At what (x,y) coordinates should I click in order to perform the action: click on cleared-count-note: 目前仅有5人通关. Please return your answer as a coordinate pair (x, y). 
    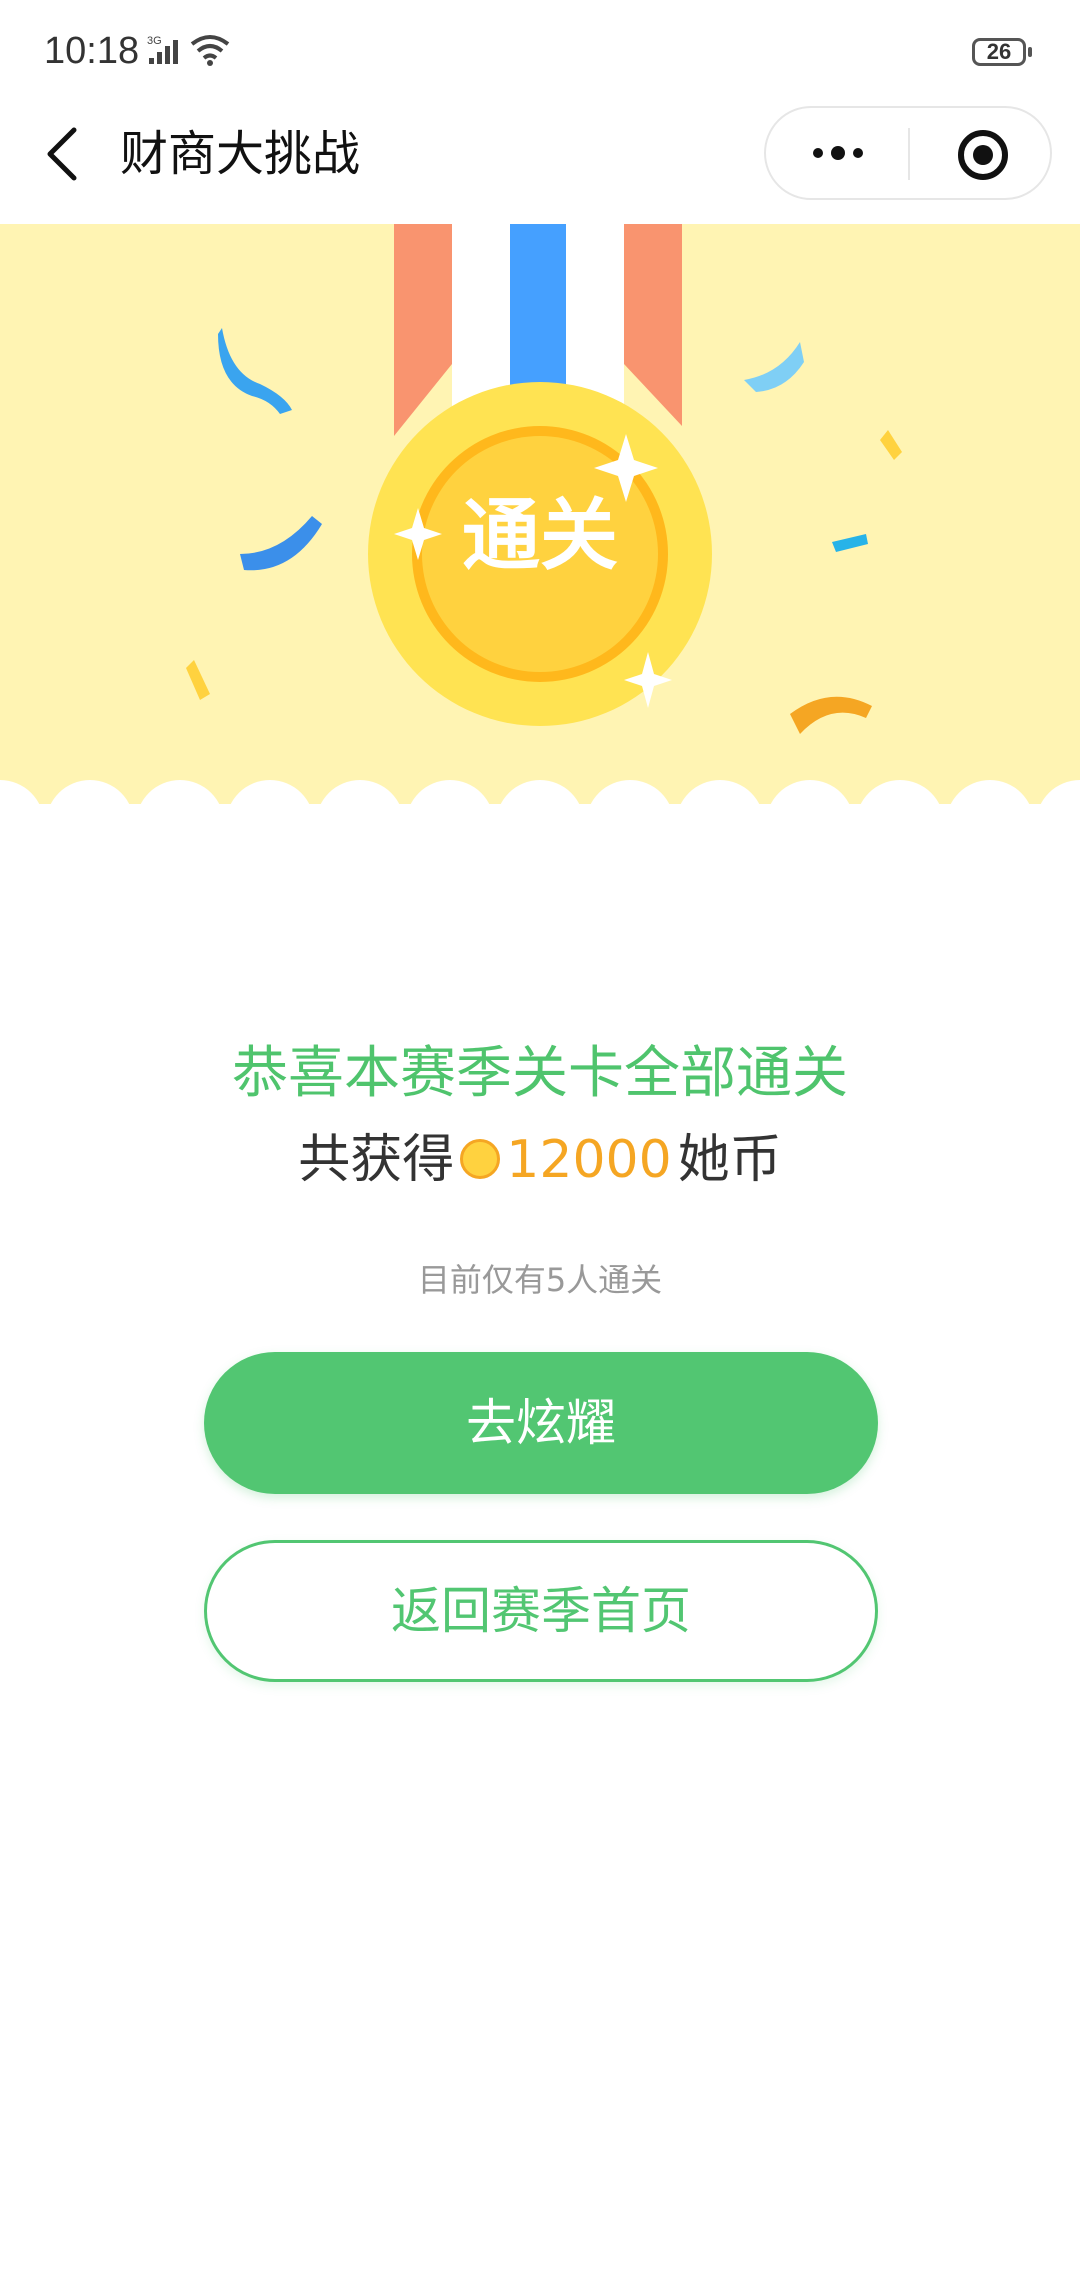
    Looking at the image, I should click on (540, 1280).